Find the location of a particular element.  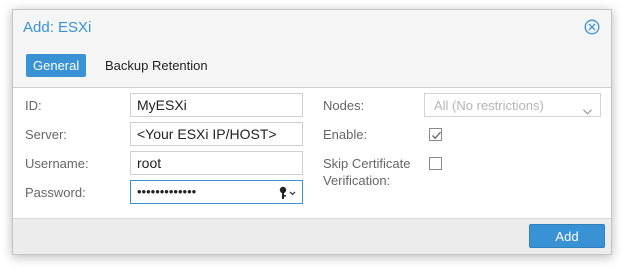

dialog-title: Add: ESXi is located at coordinates (57, 27).